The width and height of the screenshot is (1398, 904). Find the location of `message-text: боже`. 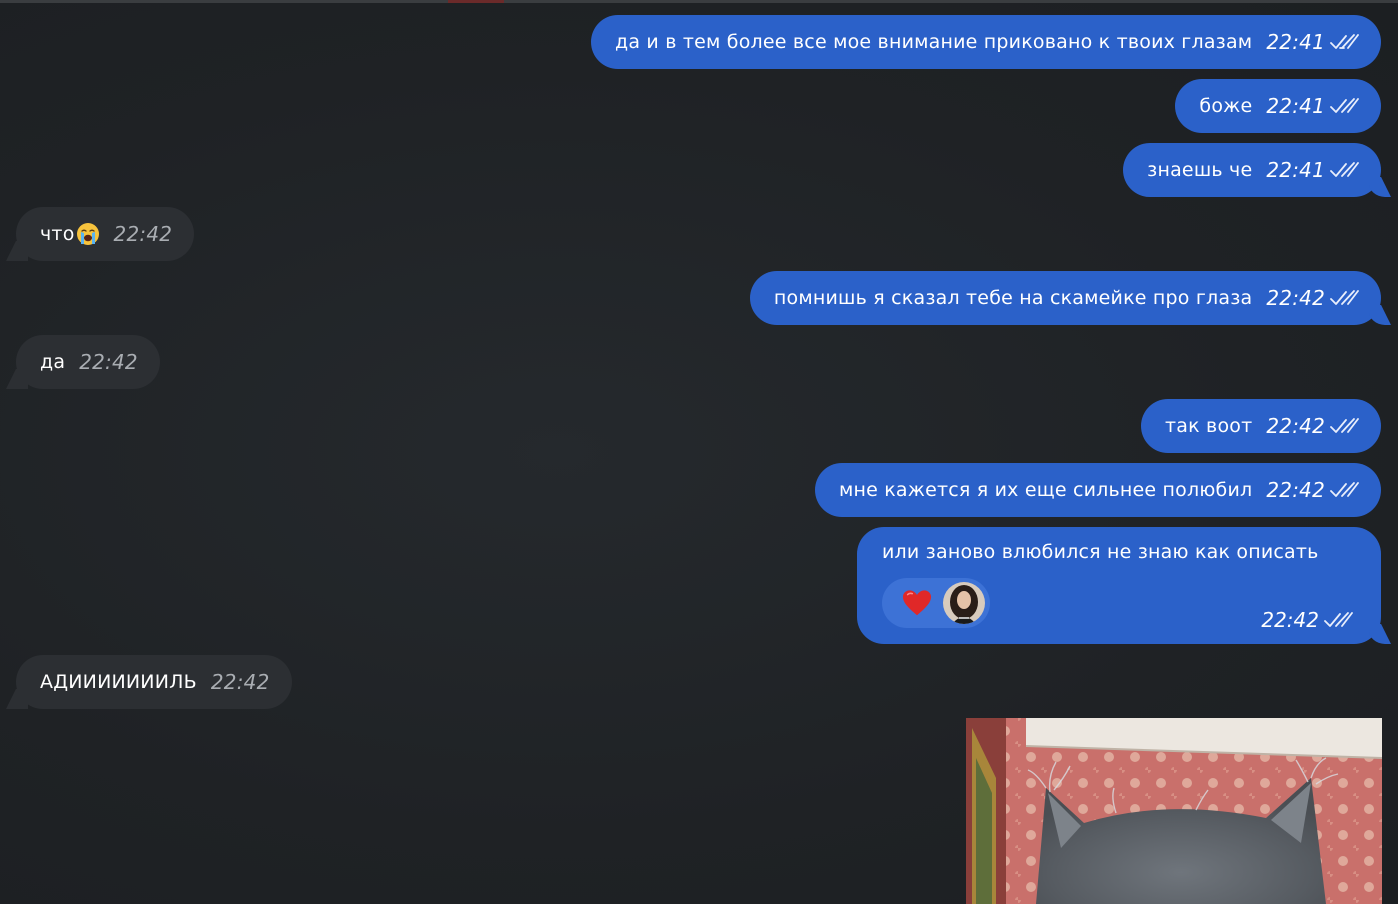

message-text: боже is located at coordinates (1226, 106).